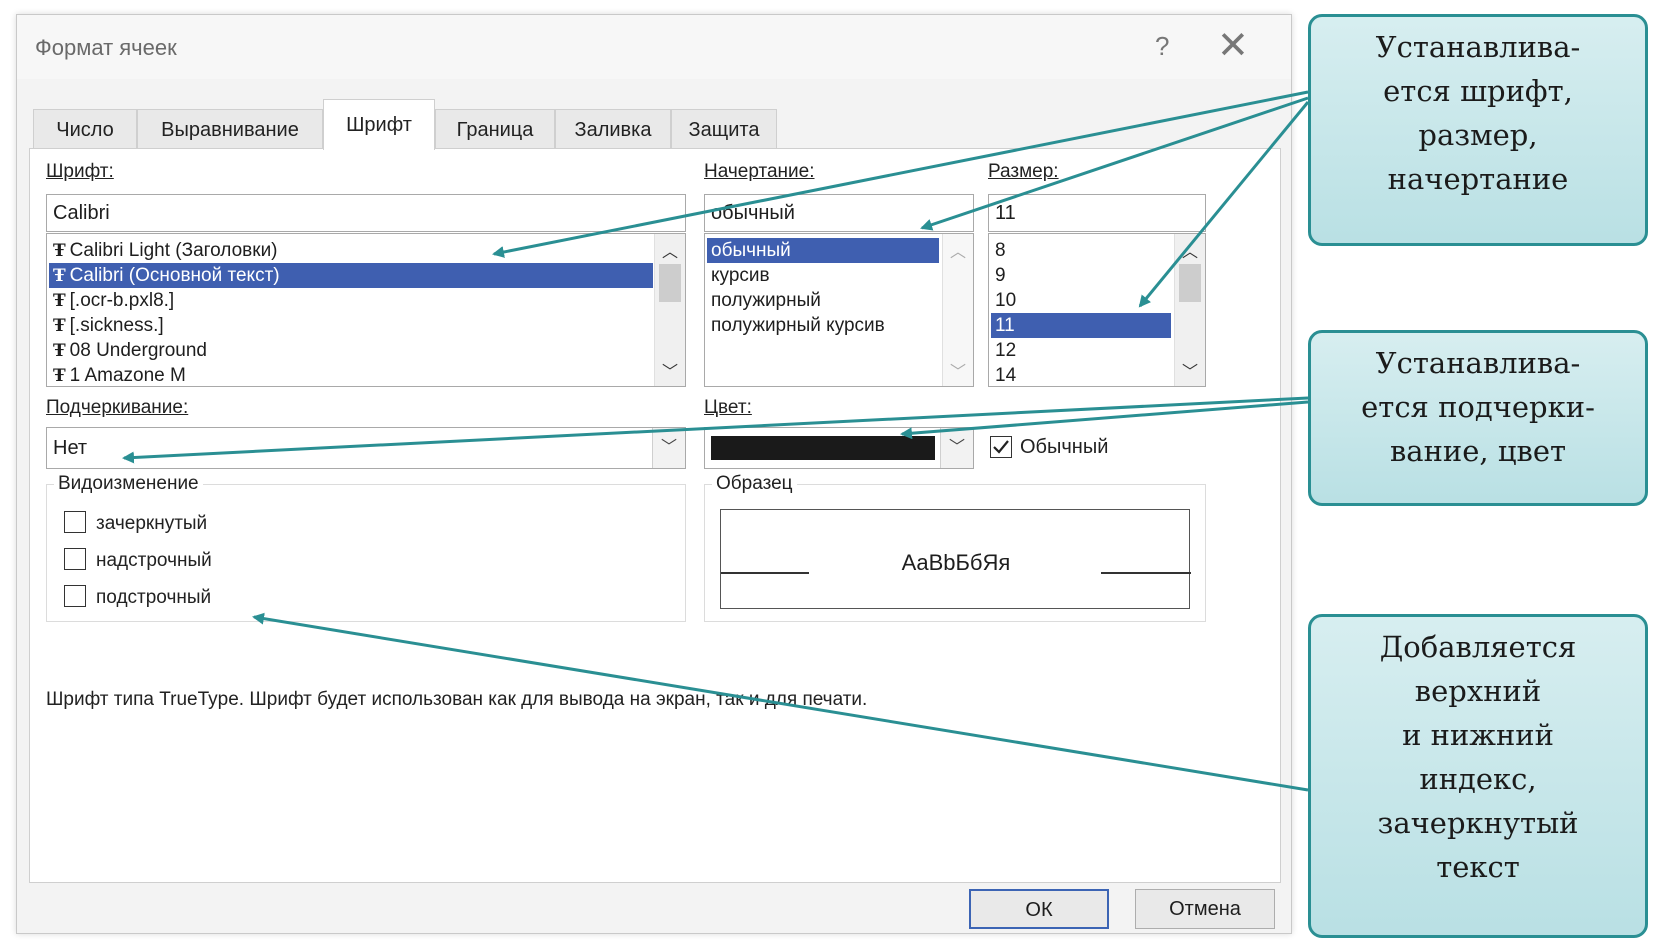  I want to click on arrow-to-style-list, so click(1114, 163).